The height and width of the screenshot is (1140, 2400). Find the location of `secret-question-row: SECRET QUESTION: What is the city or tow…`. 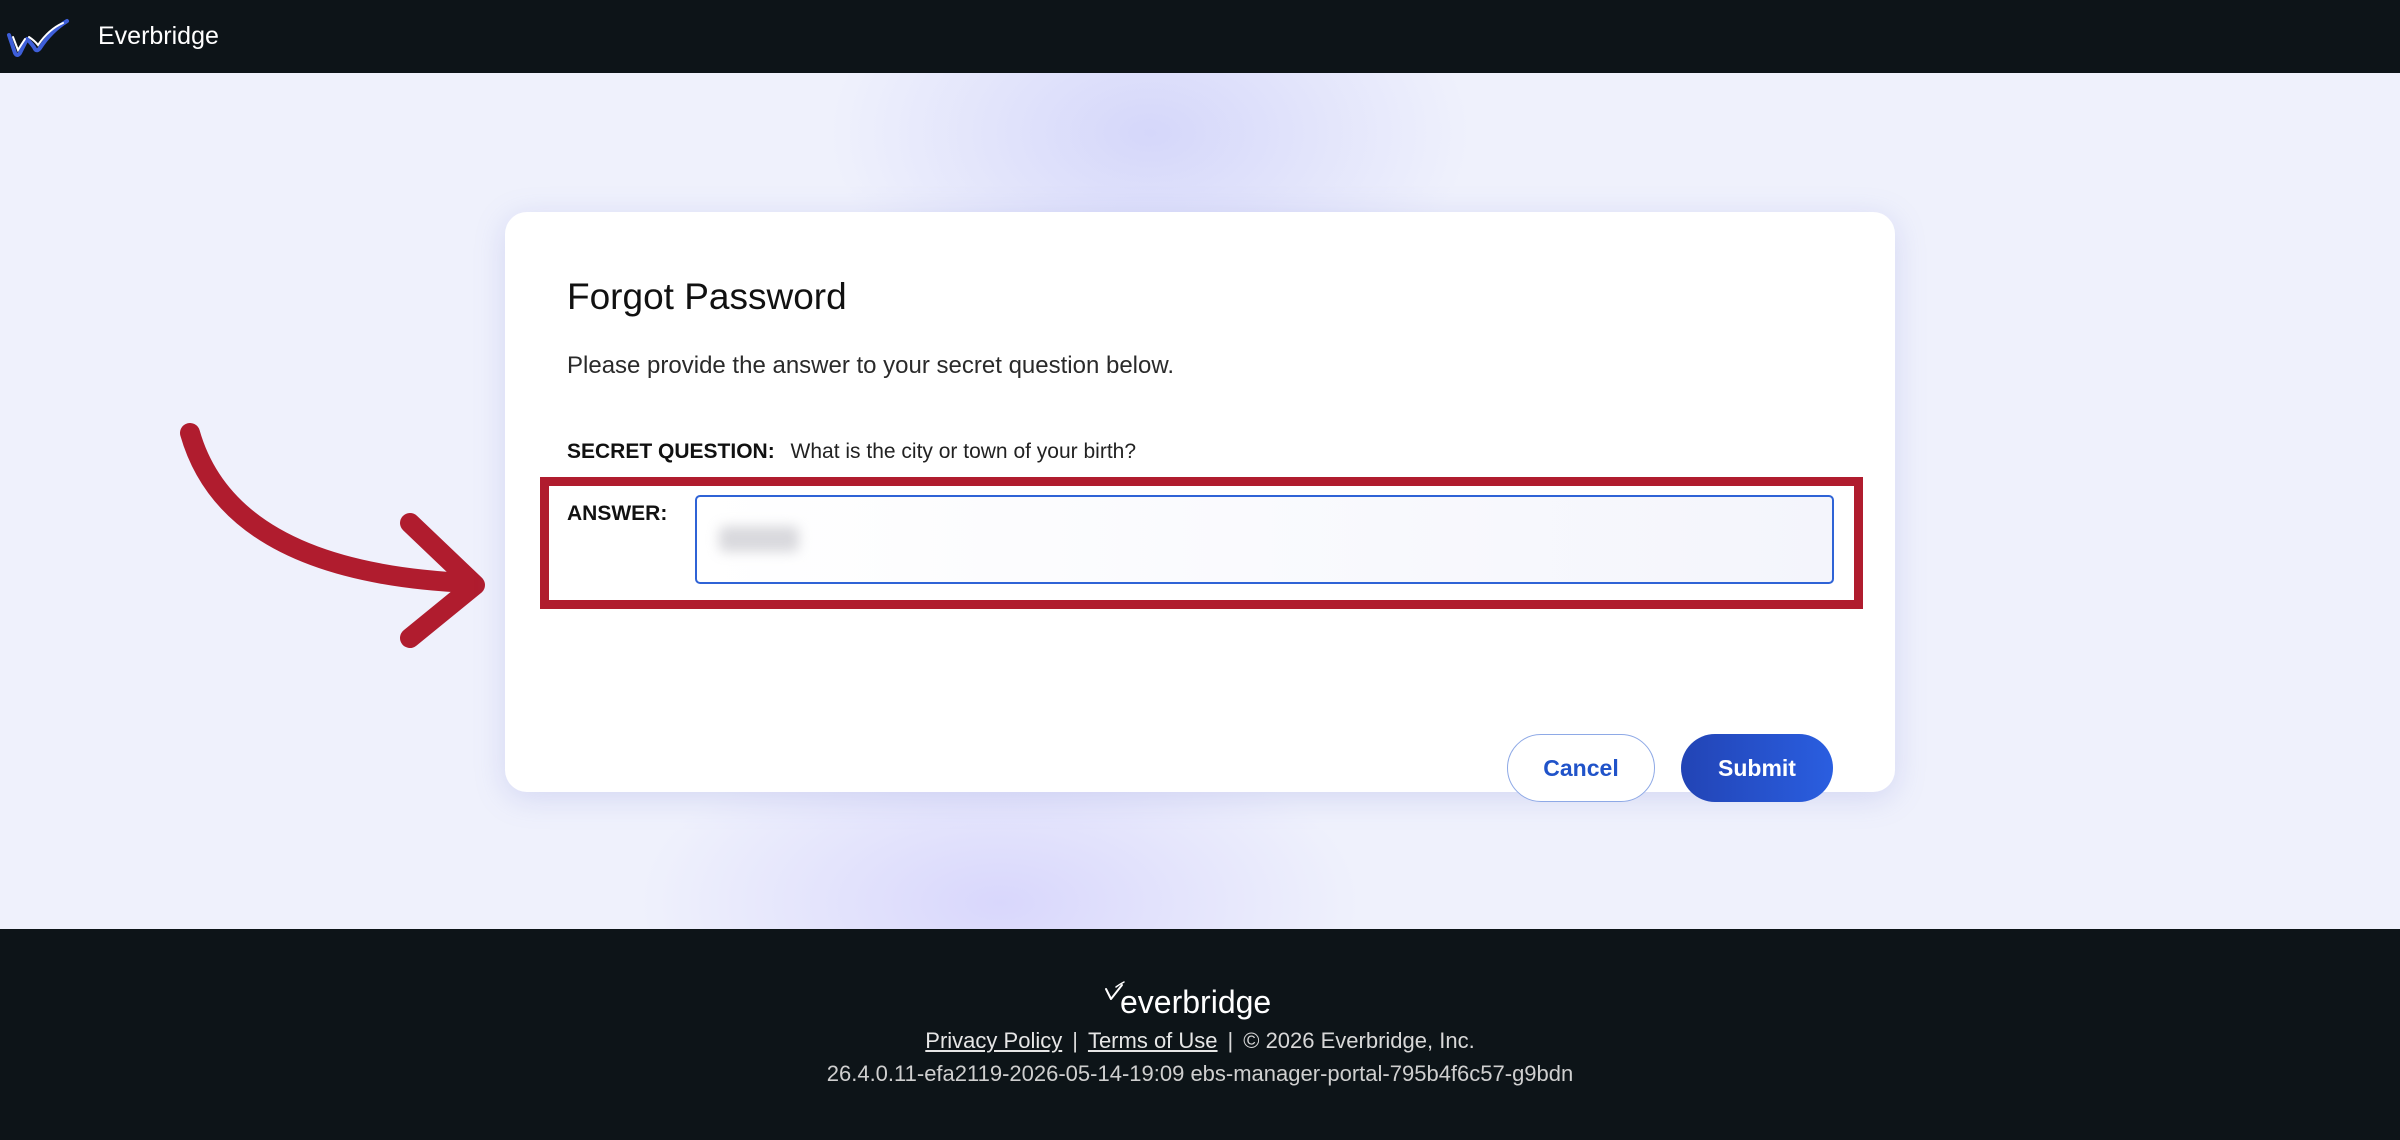

secret-question-row: SECRET QUESTION: What is the city or tow… is located at coordinates (851, 452).